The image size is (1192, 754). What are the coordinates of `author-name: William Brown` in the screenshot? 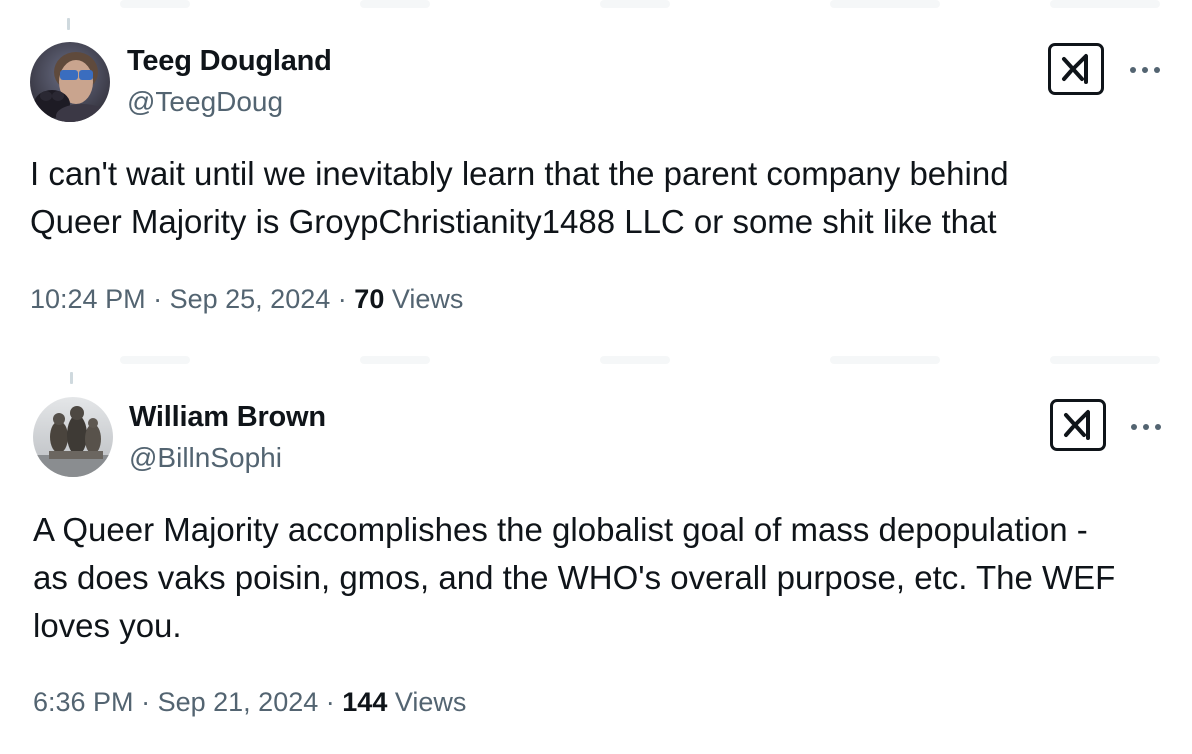 It's located at (227, 417).